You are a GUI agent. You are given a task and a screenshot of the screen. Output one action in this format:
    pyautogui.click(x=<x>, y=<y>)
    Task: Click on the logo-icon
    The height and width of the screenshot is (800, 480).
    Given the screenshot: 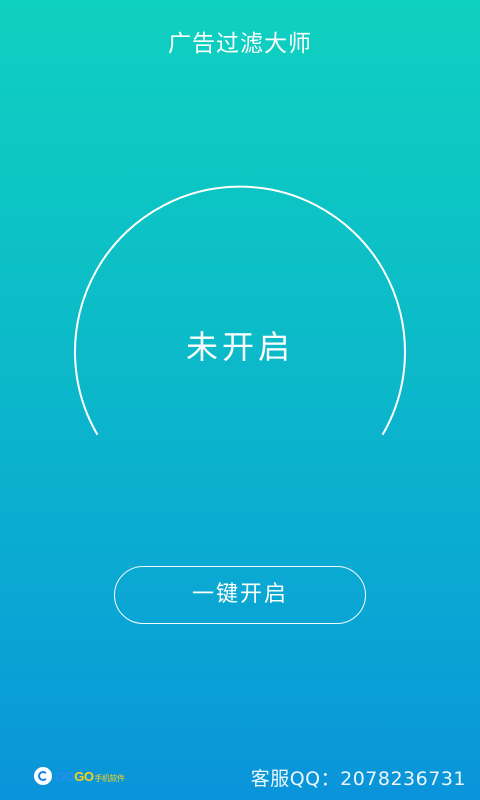 What is the action you would take?
    pyautogui.click(x=43, y=776)
    